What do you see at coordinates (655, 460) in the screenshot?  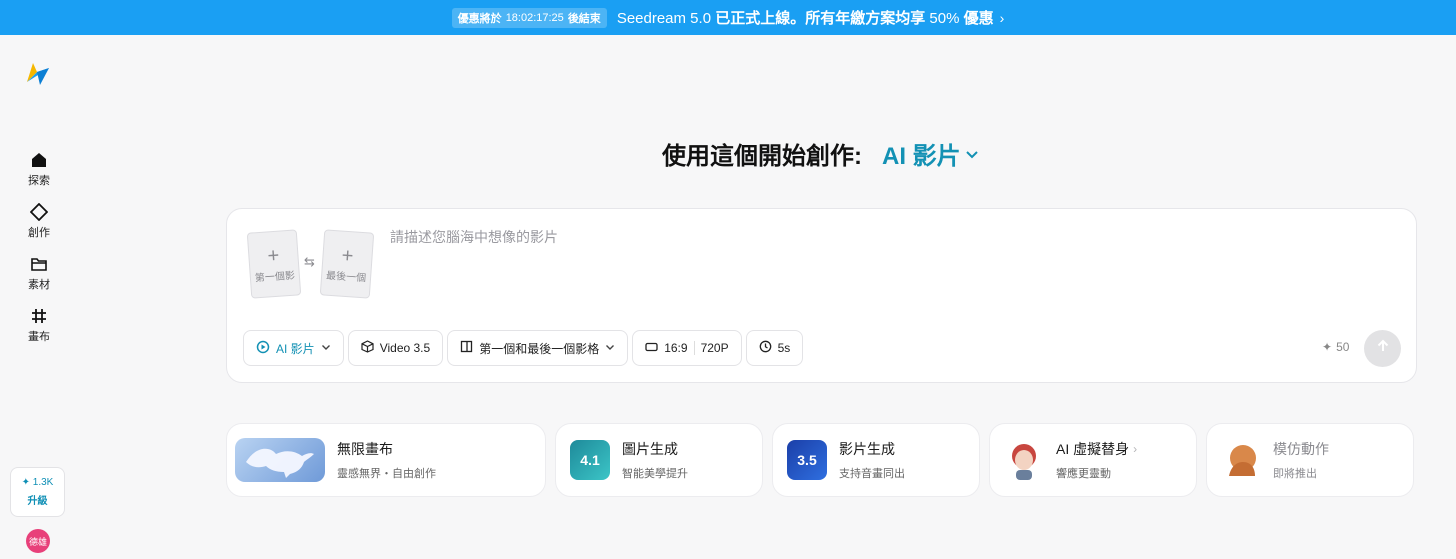 I see `card-text: 圖片生成 智能美學提升` at bounding box center [655, 460].